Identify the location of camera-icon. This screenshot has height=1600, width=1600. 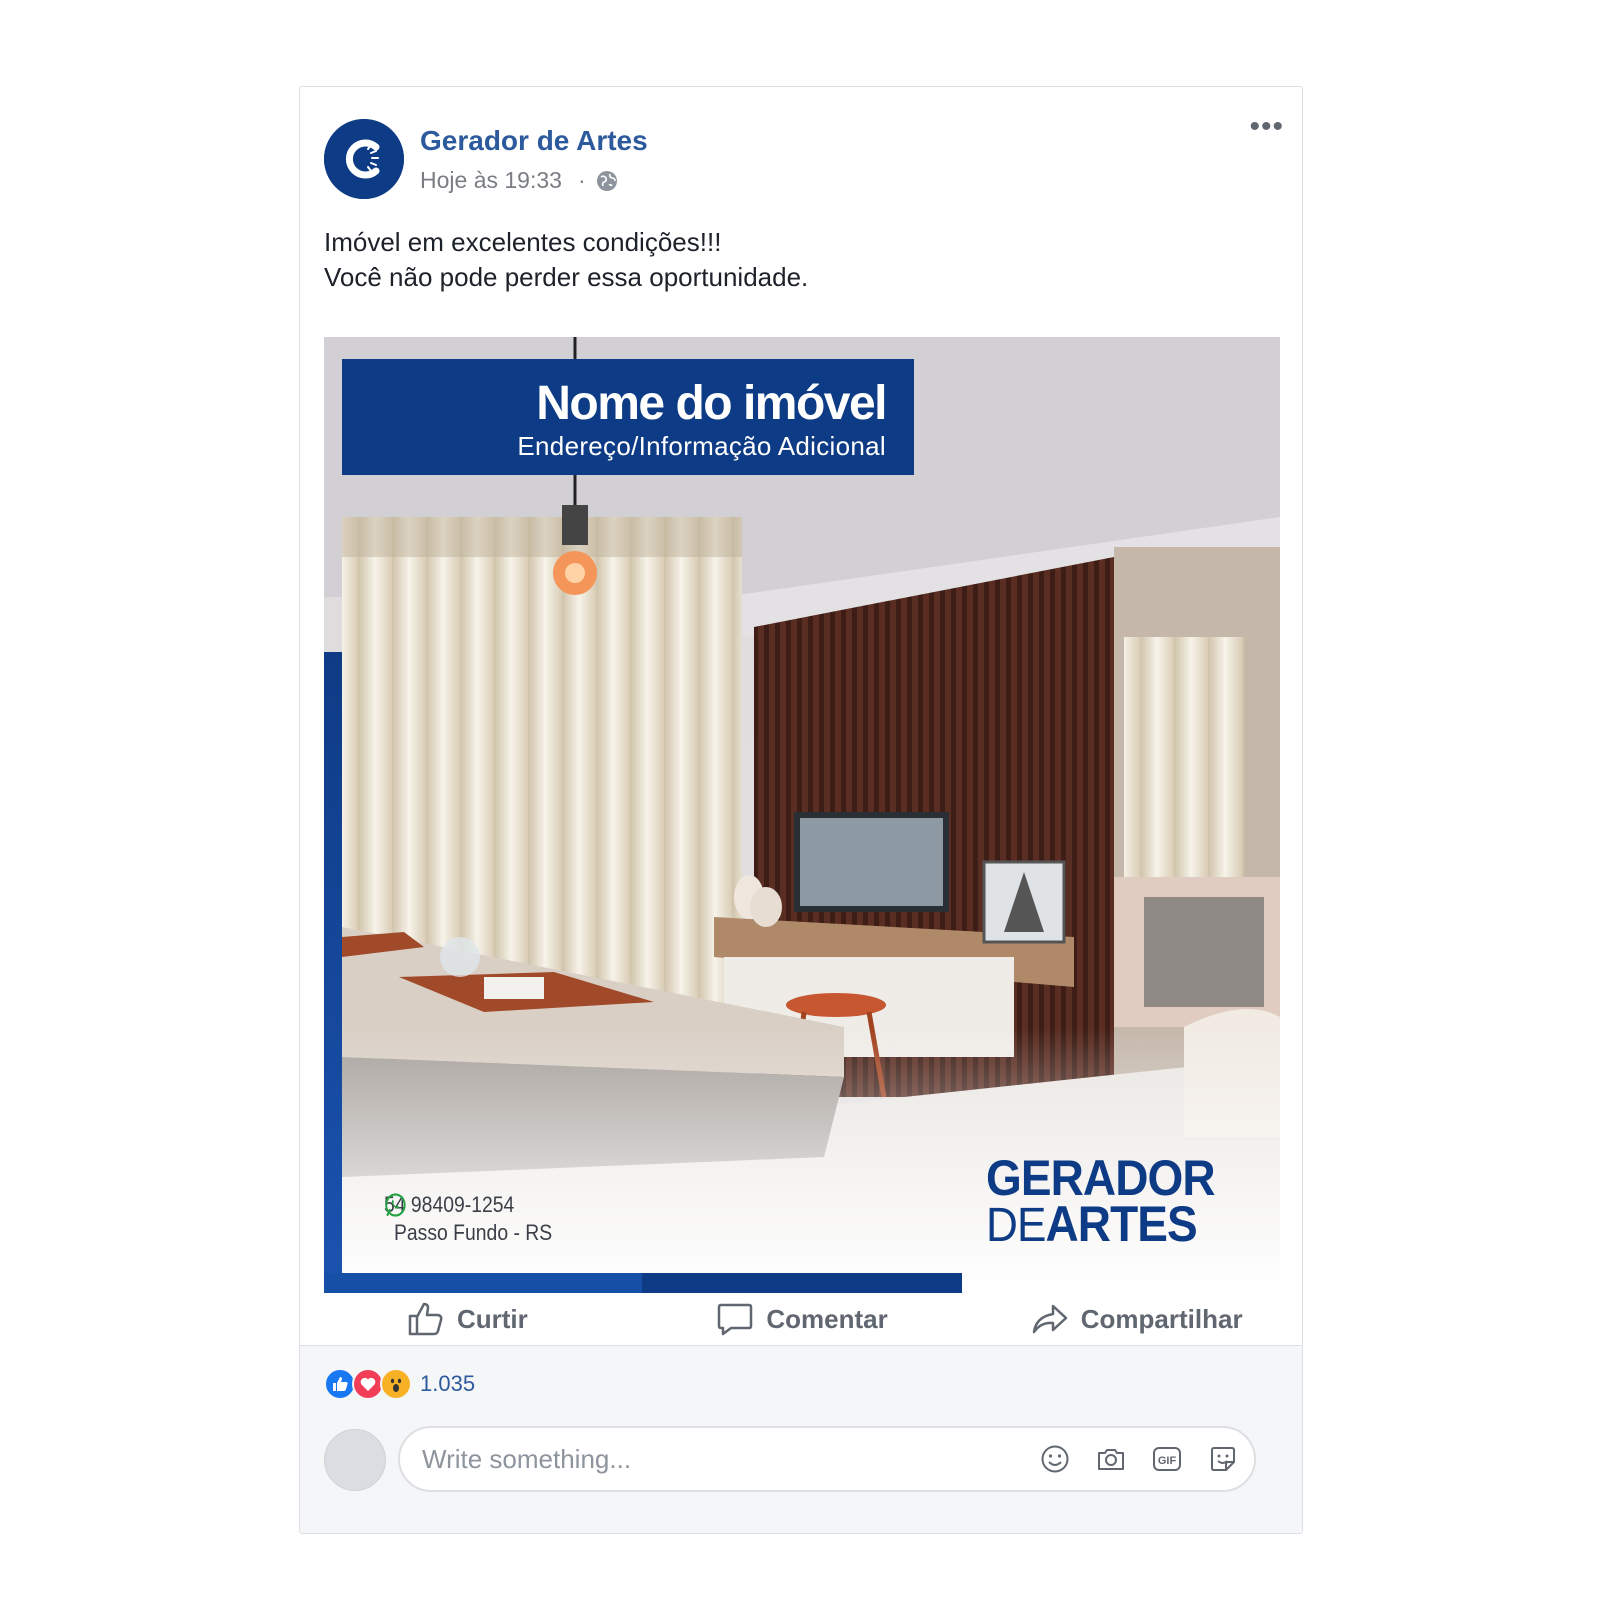
(1111, 1459).